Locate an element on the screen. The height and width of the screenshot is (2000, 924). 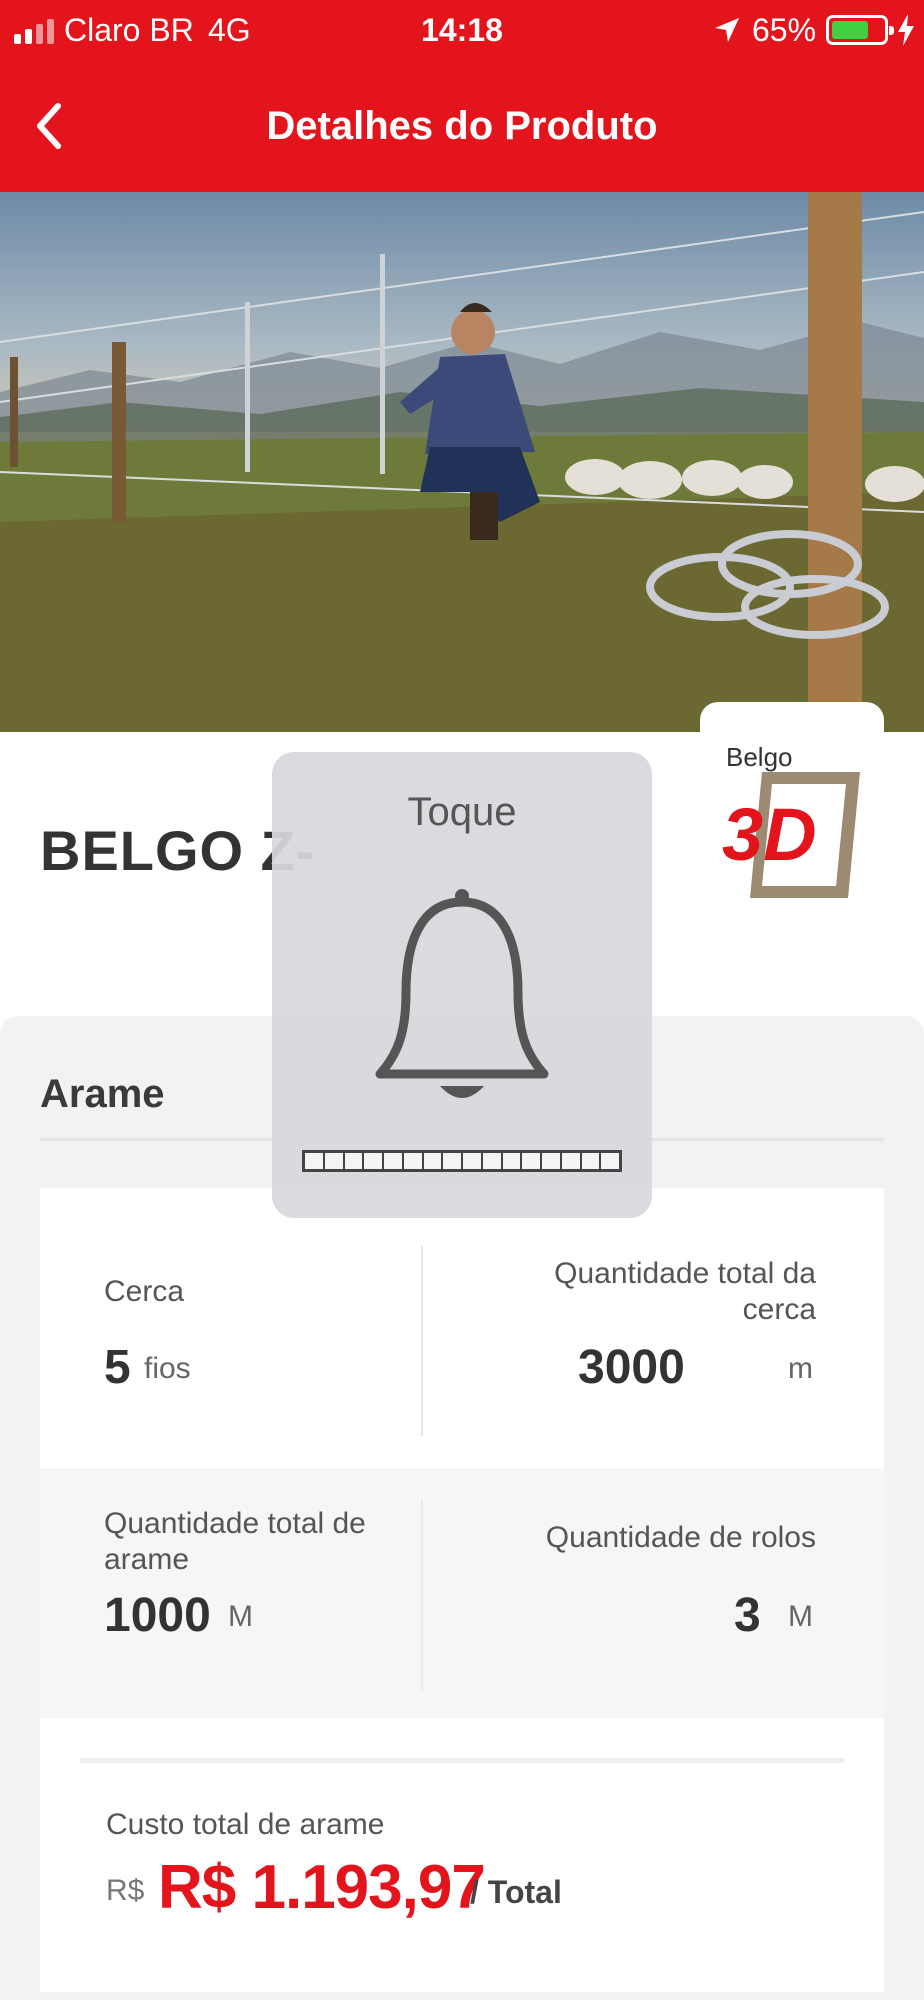
fence-value: 5 is located at coordinates (117, 1367).